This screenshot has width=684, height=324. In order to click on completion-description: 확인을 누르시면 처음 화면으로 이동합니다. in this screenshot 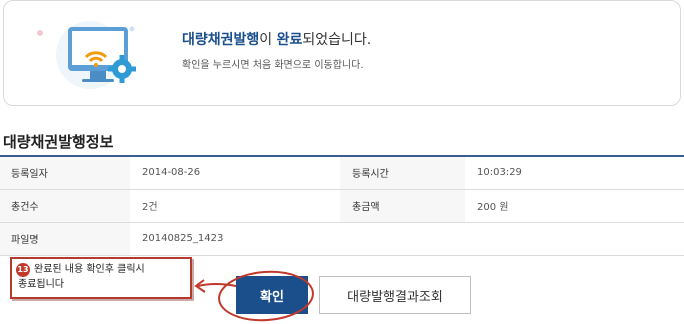, I will do `click(273, 65)`.